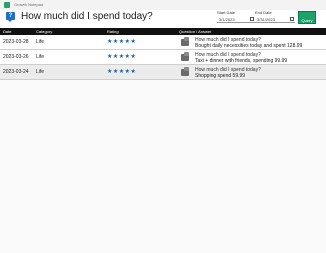 This screenshot has width=326, height=253. I want to click on page-title: How much did I spend today?, so click(87, 16).